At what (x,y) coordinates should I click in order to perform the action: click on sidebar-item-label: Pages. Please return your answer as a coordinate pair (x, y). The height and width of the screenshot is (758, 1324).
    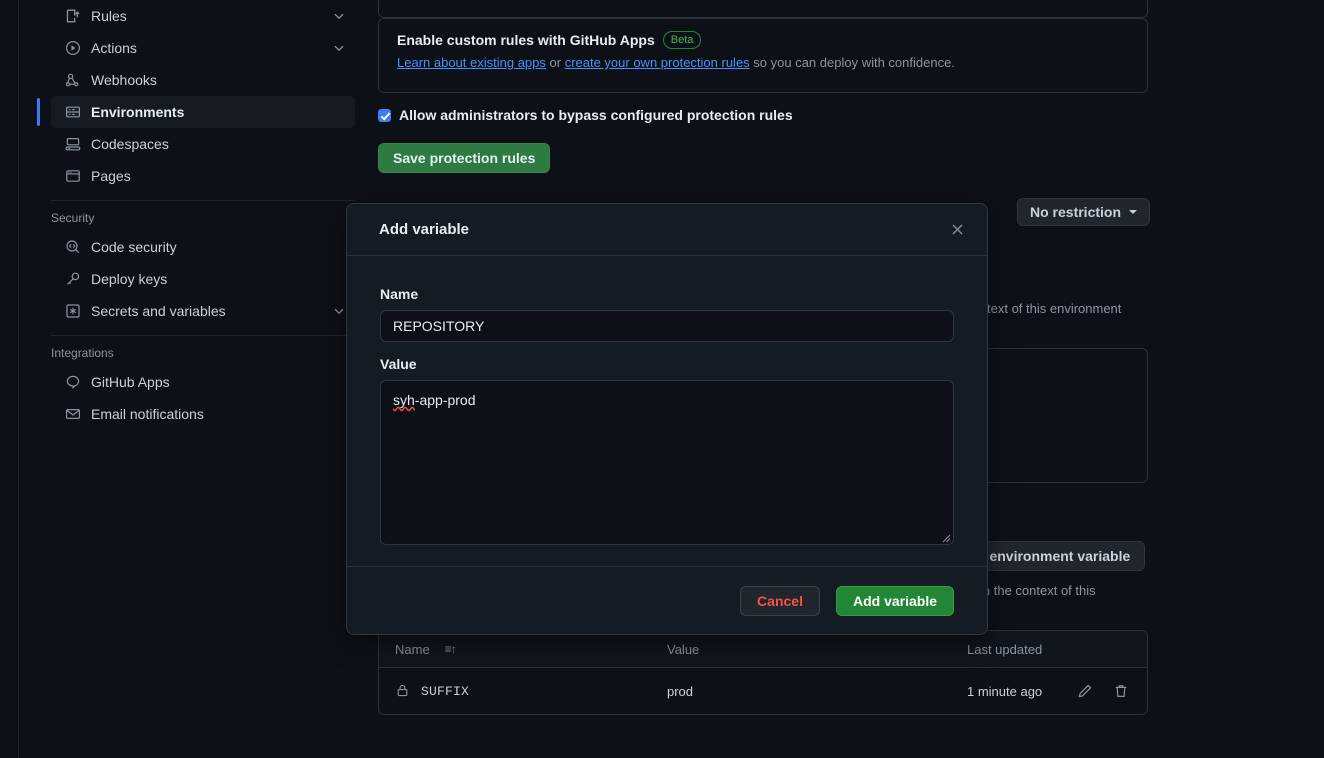
    Looking at the image, I should click on (111, 176).